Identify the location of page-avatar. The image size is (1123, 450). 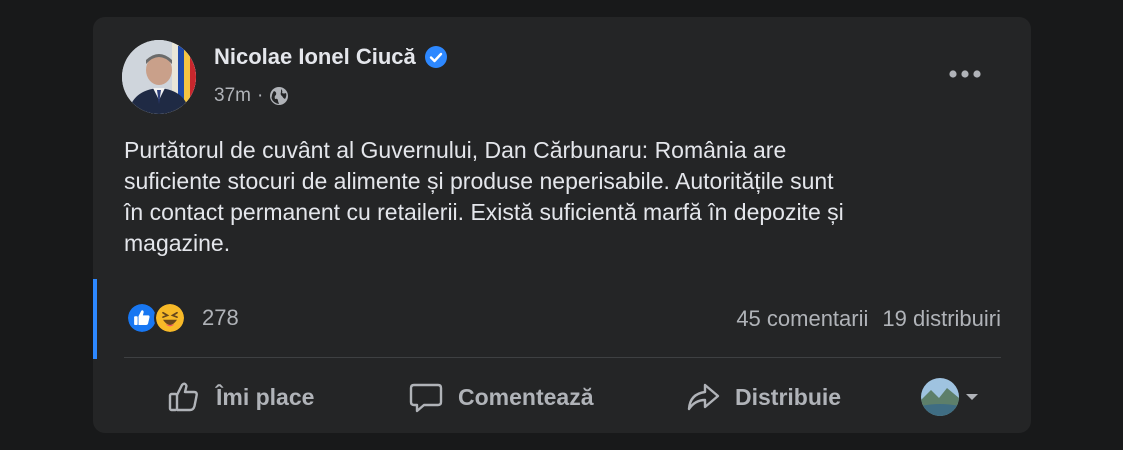
(940, 397).